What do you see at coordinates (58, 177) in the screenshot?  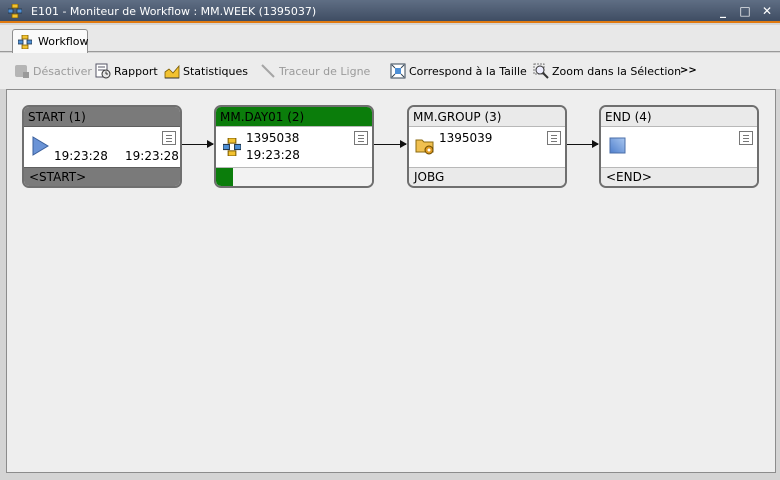 I see `node-footer-label: <START>` at bounding box center [58, 177].